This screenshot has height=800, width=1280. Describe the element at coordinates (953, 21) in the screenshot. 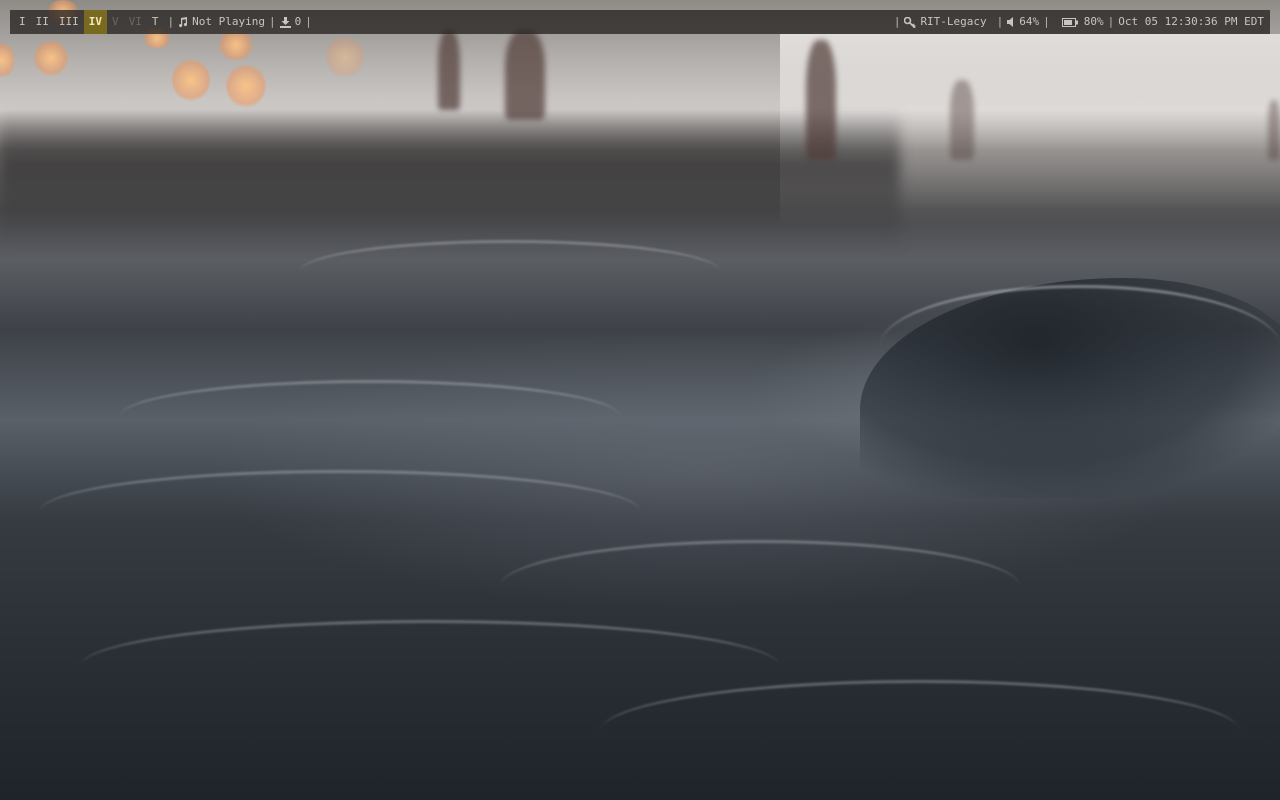

I see `network-ssid: RIT-Legacy` at that location.